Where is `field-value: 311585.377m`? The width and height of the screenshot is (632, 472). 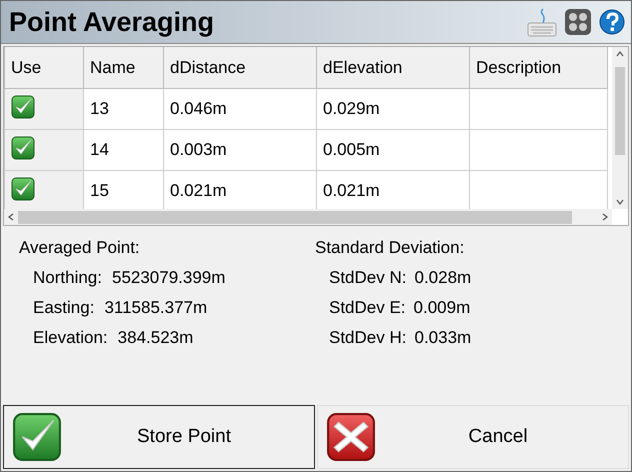 field-value: 311585.377m is located at coordinates (156, 308).